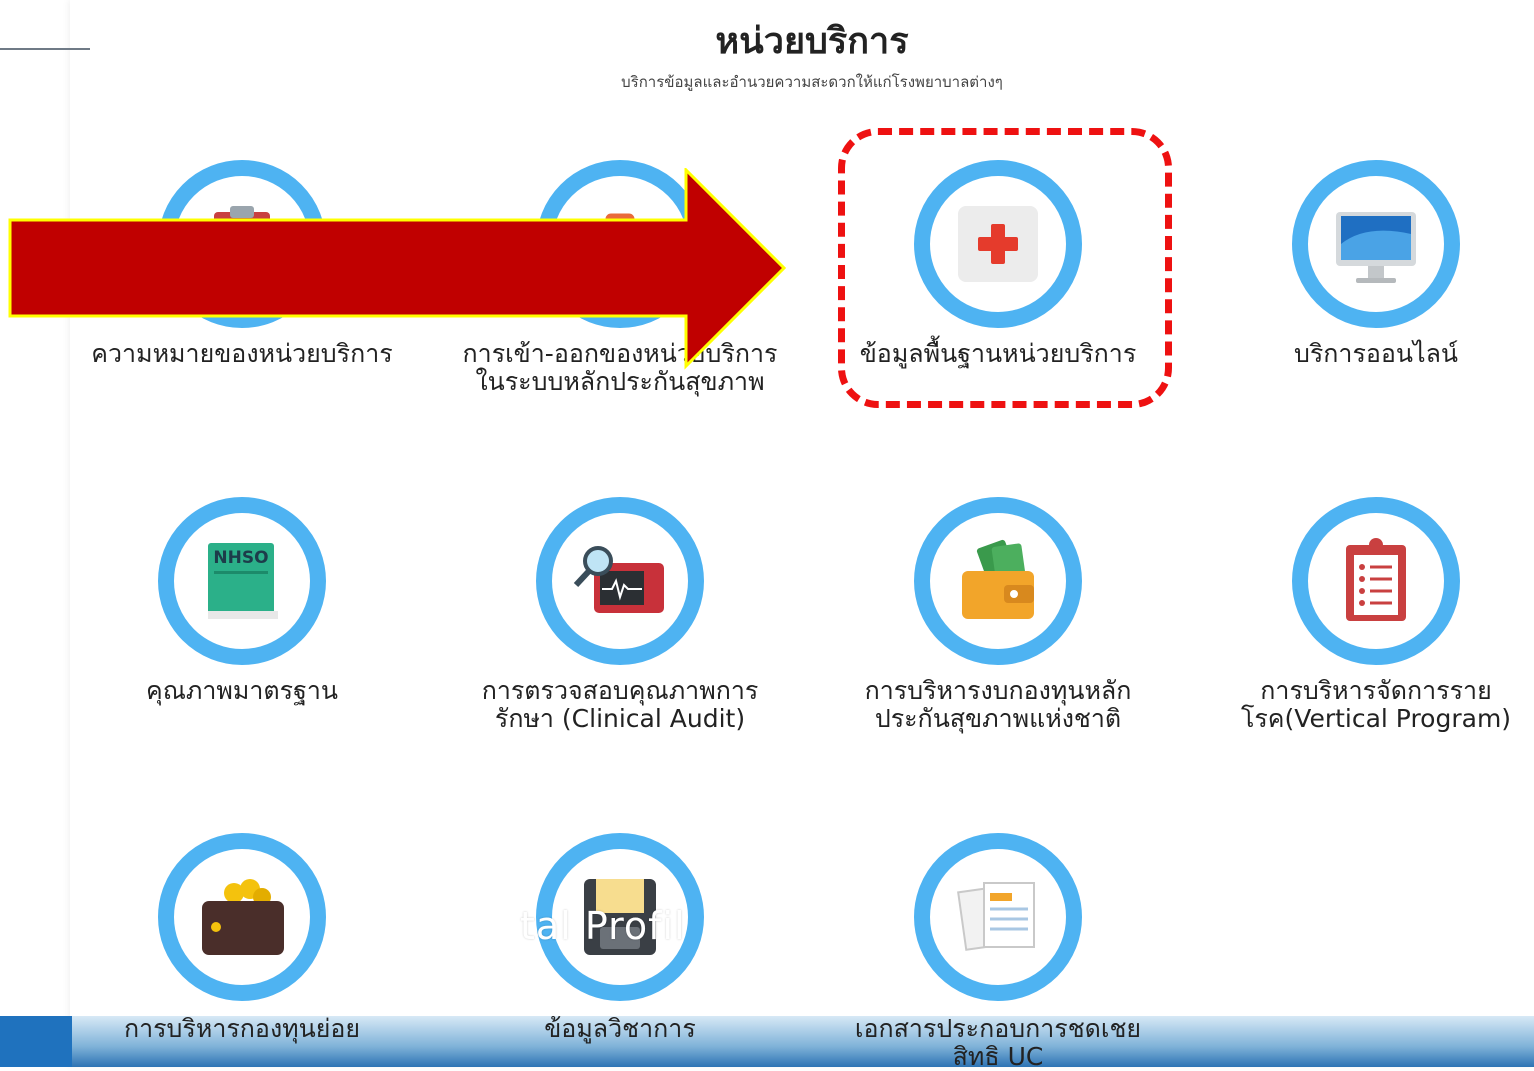 The width and height of the screenshot is (1534, 1071). I want to click on coin-wallet-icon, so click(242, 917).